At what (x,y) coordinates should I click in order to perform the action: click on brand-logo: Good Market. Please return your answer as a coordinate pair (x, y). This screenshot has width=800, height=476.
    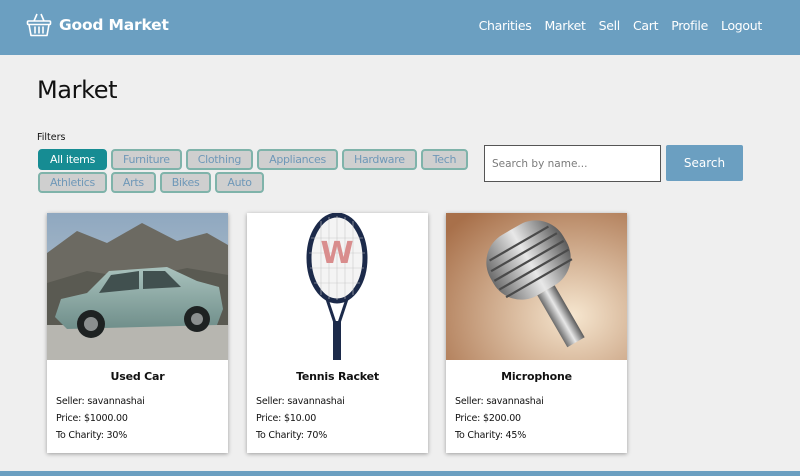
    Looking at the image, I should click on (97, 25).